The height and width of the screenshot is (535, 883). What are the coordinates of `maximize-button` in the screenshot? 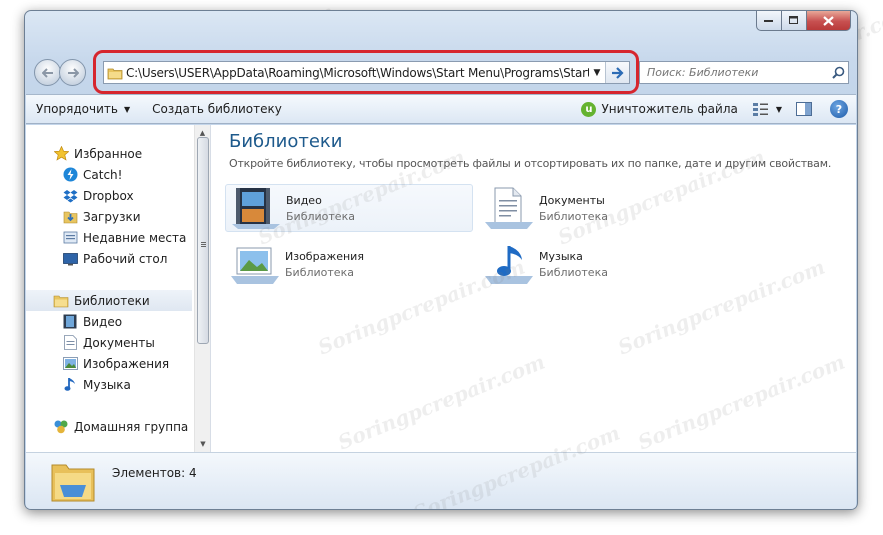 It's located at (794, 21).